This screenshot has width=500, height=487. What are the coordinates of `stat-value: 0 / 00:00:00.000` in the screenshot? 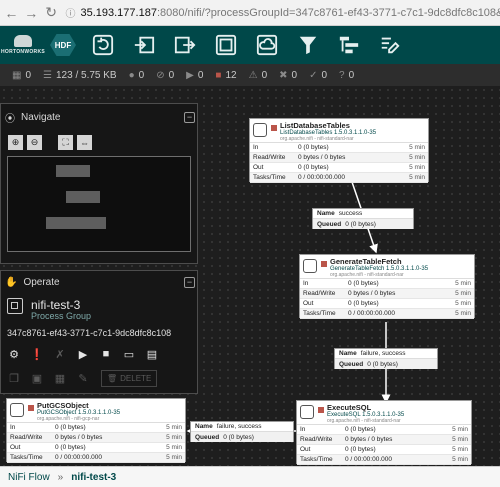 It's located at (368, 459).